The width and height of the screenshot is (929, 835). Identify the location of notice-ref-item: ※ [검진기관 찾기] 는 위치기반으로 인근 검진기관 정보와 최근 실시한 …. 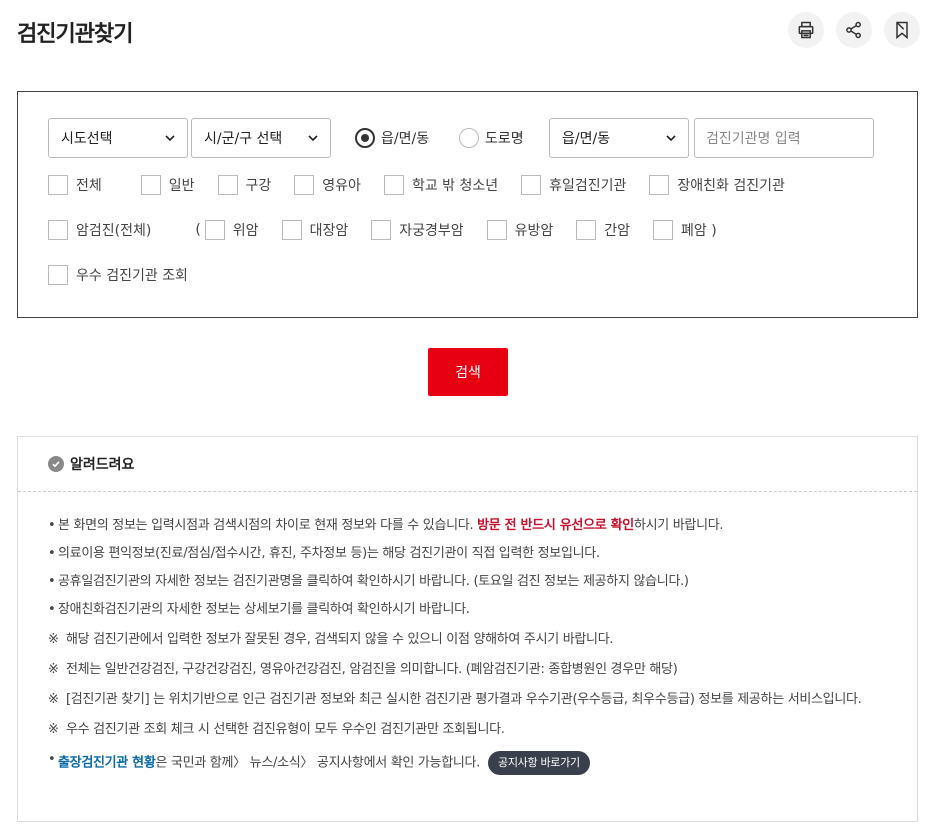
(467, 700).